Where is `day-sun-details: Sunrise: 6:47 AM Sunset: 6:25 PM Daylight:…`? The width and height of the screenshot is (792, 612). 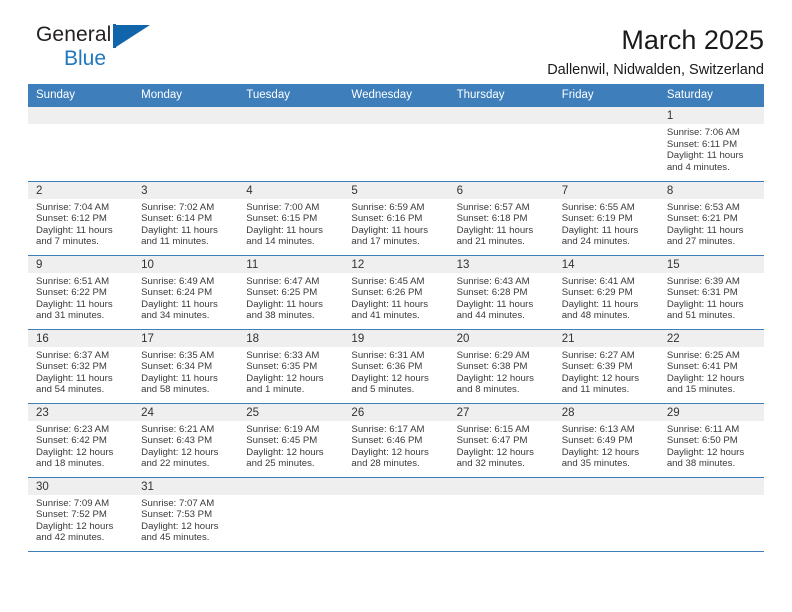 day-sun-details: Sunrise: 6:47 AM Sunset: 6:25 PM Daylight:… is located at coordinates (290, 297).